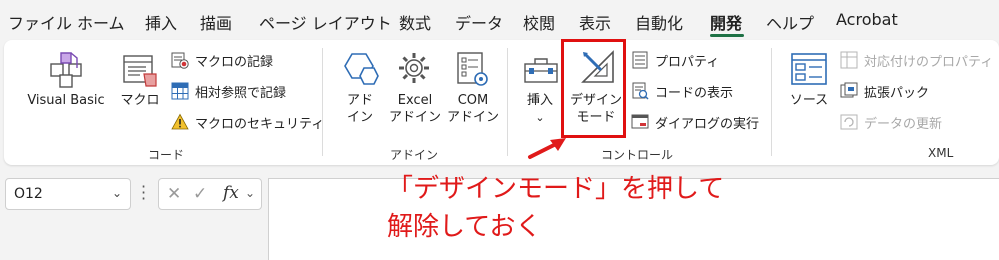 This screenshot has width=999, height=260. I want to click on addin-button: アド イン, so click(360, 109).